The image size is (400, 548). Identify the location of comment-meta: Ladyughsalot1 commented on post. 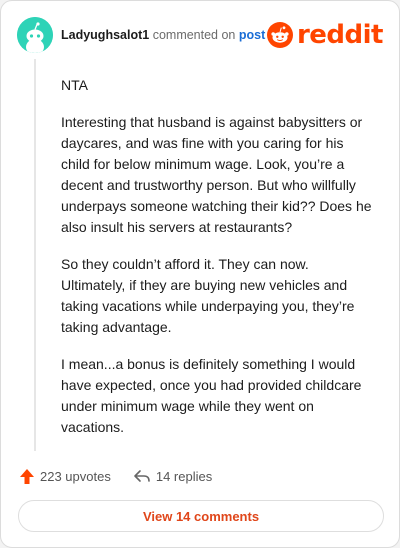
(163, 35).